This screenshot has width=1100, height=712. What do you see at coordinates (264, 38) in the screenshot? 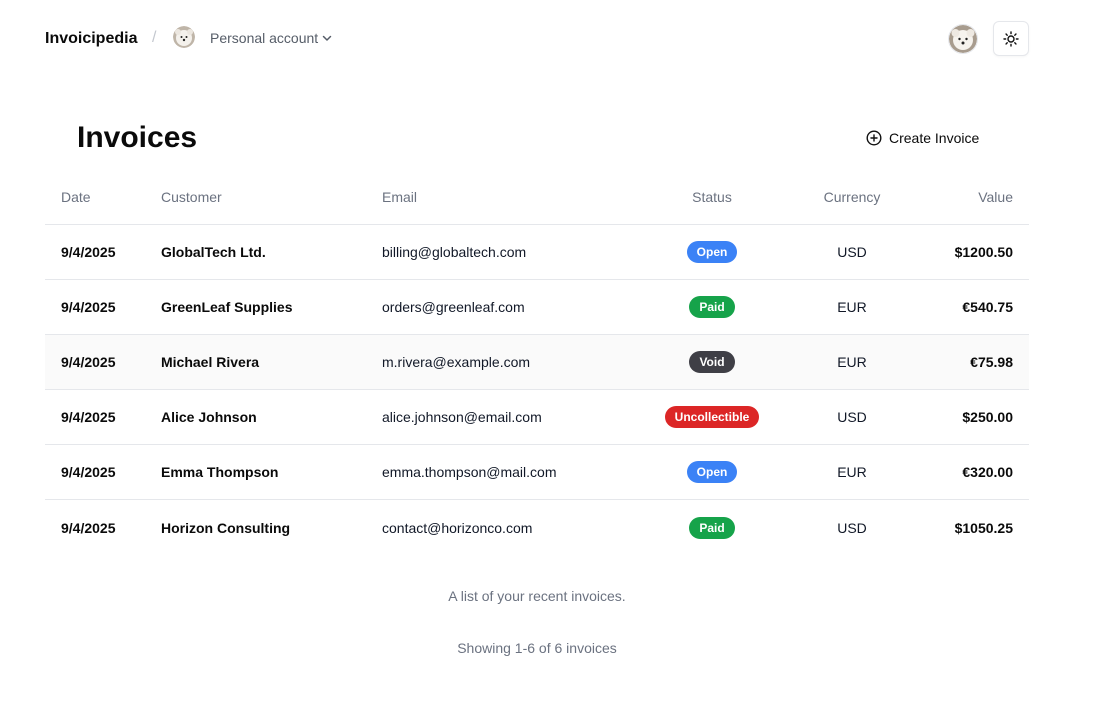
I see `account-switcher: Personal account` at bounding box center [264, 38].